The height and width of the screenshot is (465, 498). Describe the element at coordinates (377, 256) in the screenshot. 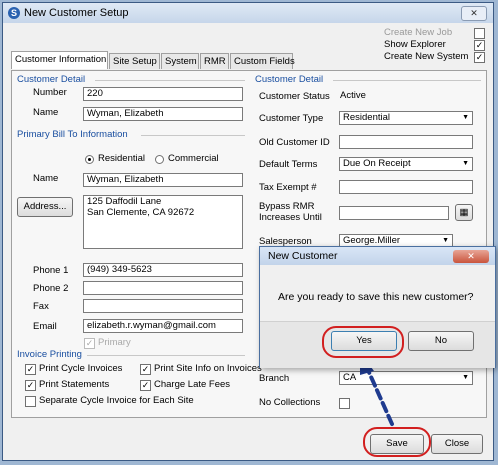

I see `dialog-title-bar: New Customer ✕` at that location.